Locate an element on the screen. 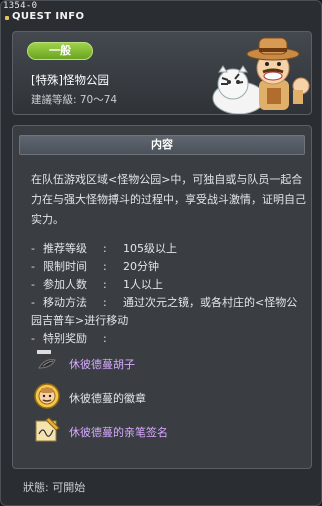  autograph-icon is located at coordinates (47, 429).